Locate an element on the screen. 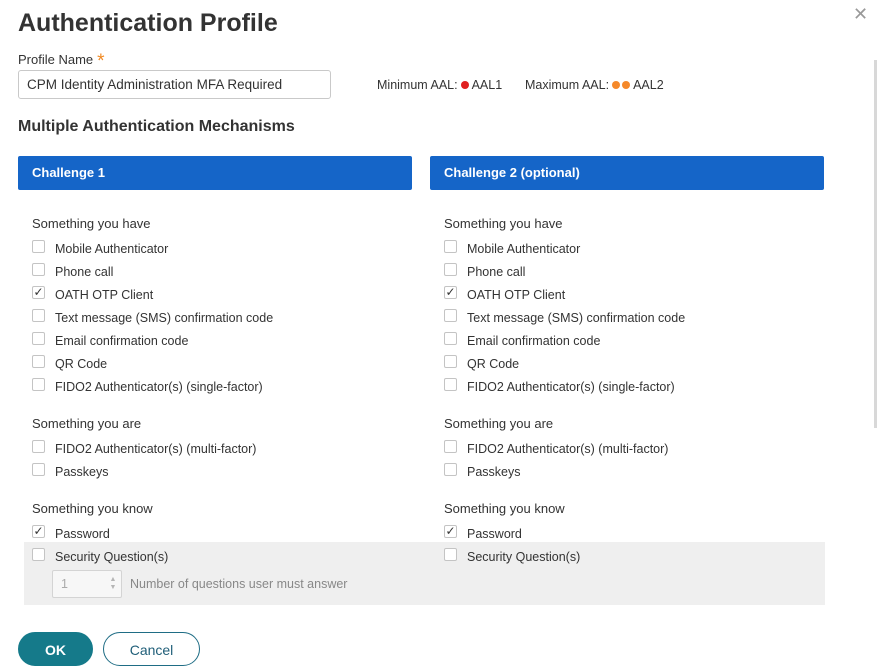 Image resolution: width=877 pixels, height=668 pixels. cancel-button: Cancel is located at coordinates (151, 649).